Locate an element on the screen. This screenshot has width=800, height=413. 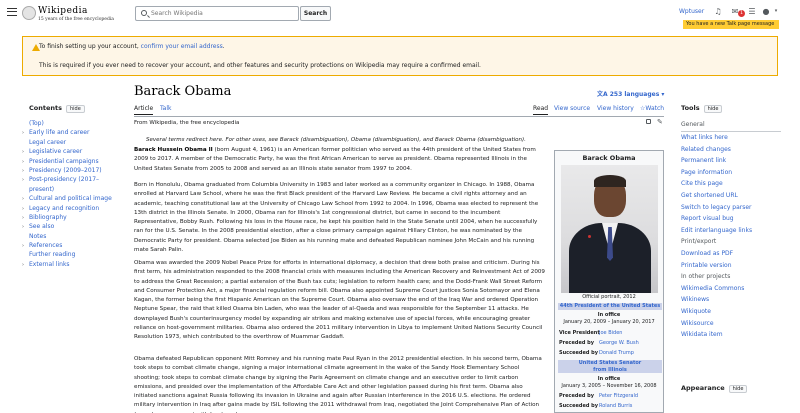
toc-item: › References is located at coordinates (70, 246).